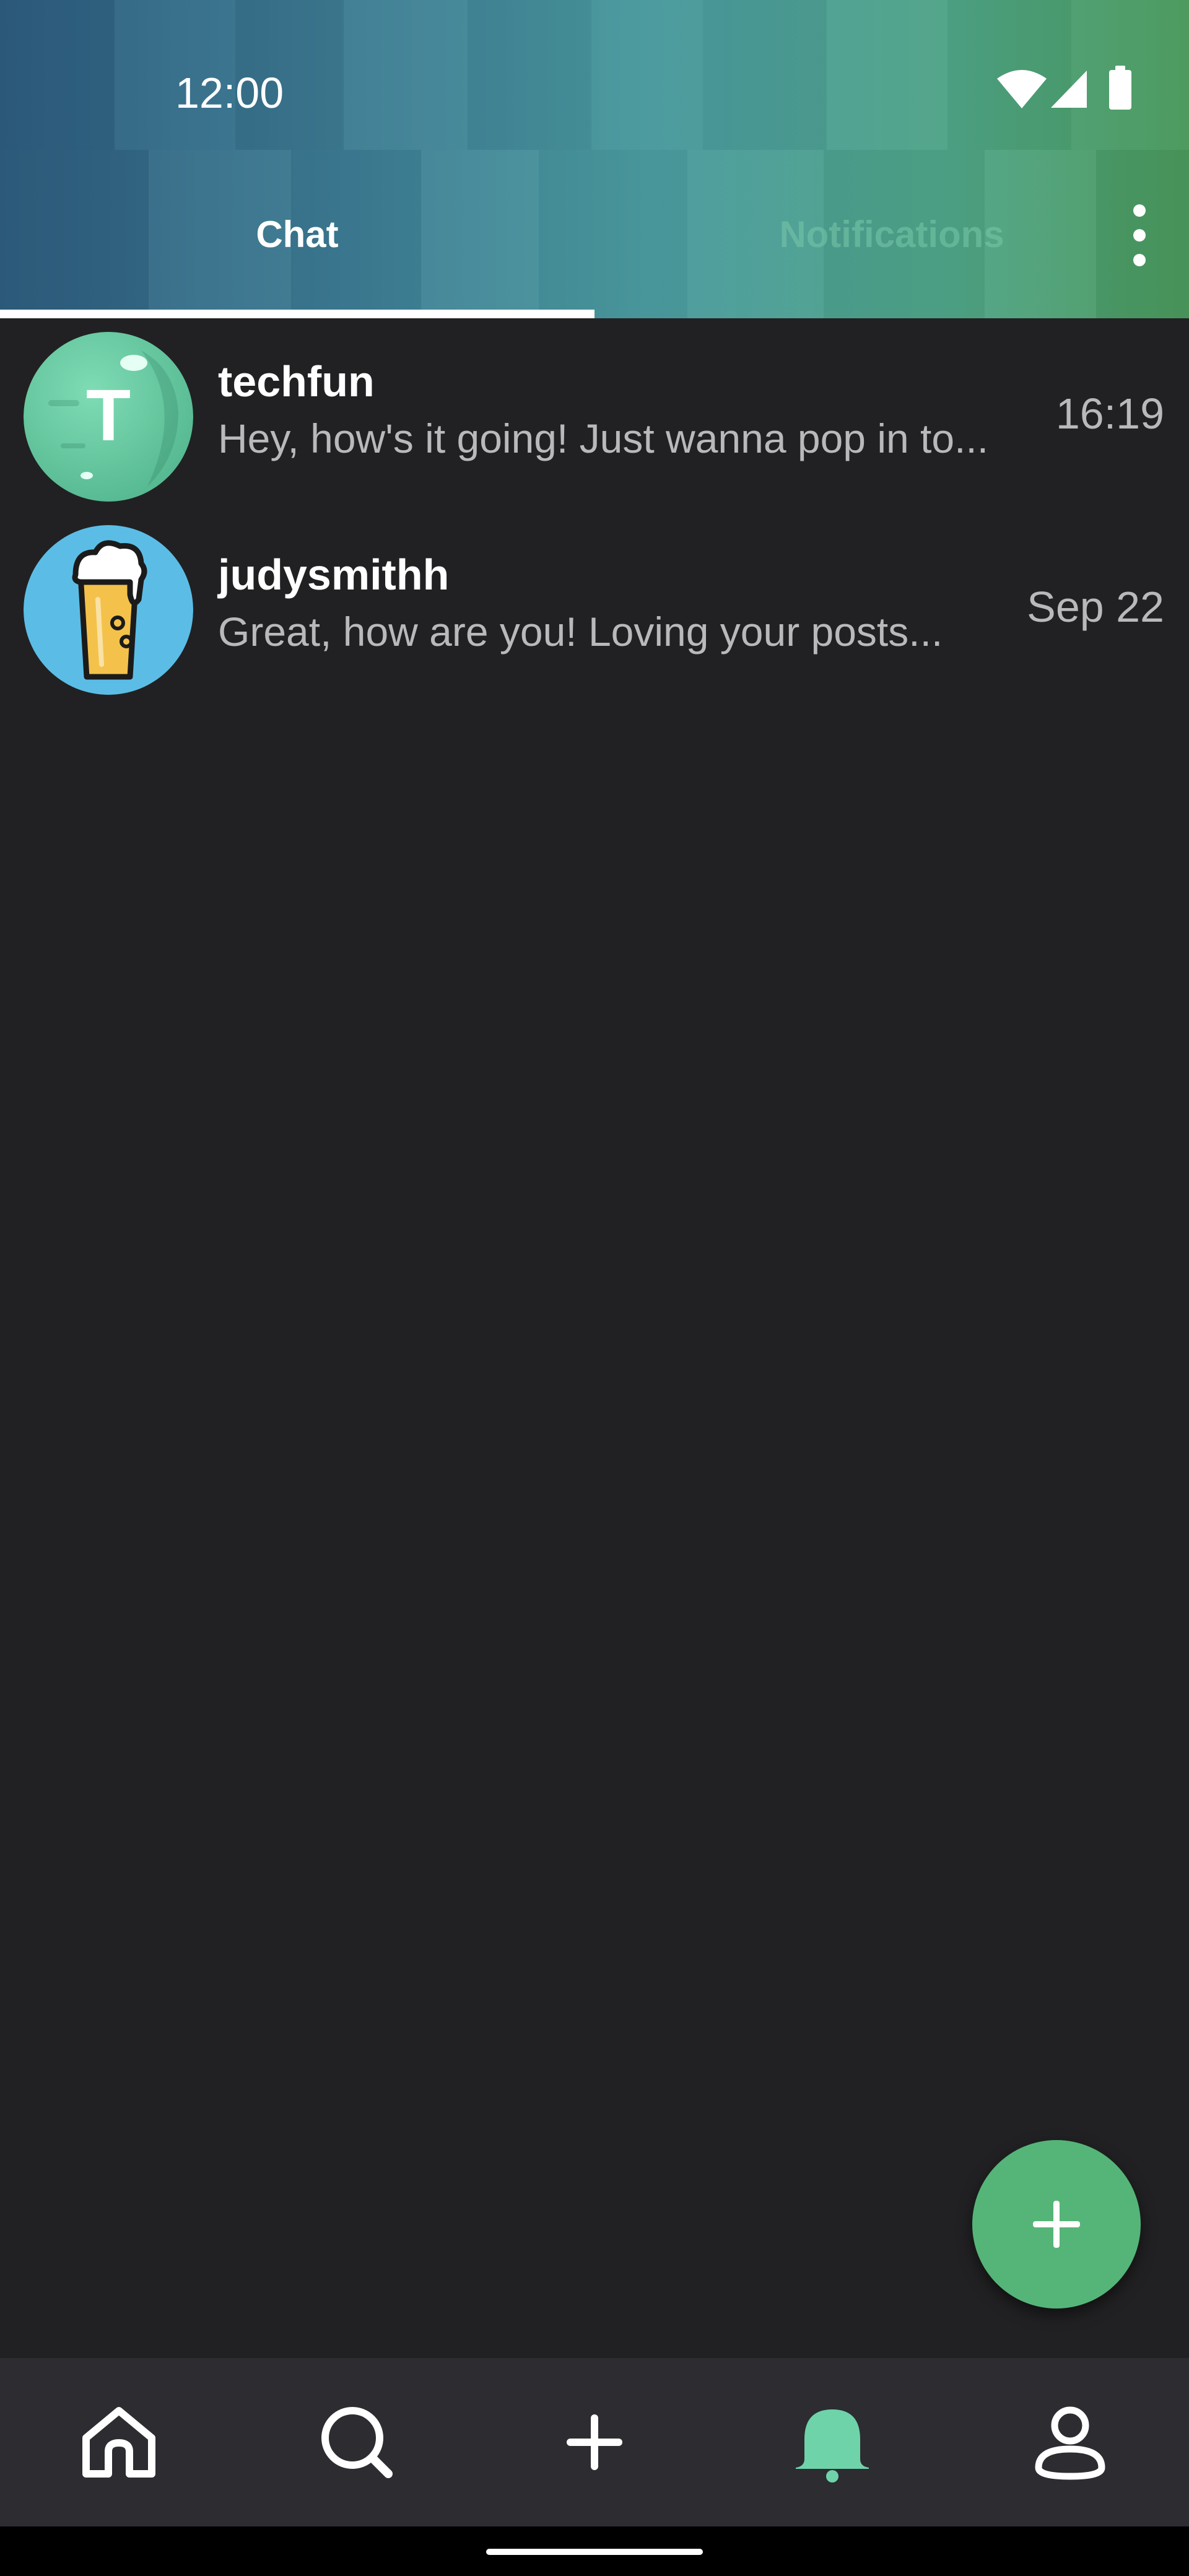 The width and height of the screenshot is (1189, 2576). Describe the element at coordinates (297, 234) in the screenshot. I see `tab-chat: Chat` at that location.